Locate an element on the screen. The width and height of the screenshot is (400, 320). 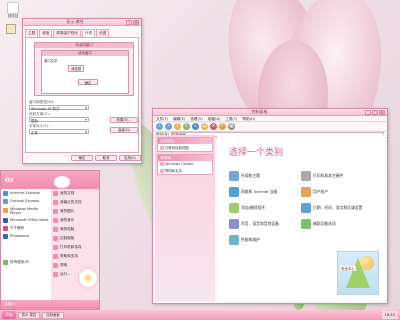
place-label: 我的音乐 is located at coordinates (67, 220).